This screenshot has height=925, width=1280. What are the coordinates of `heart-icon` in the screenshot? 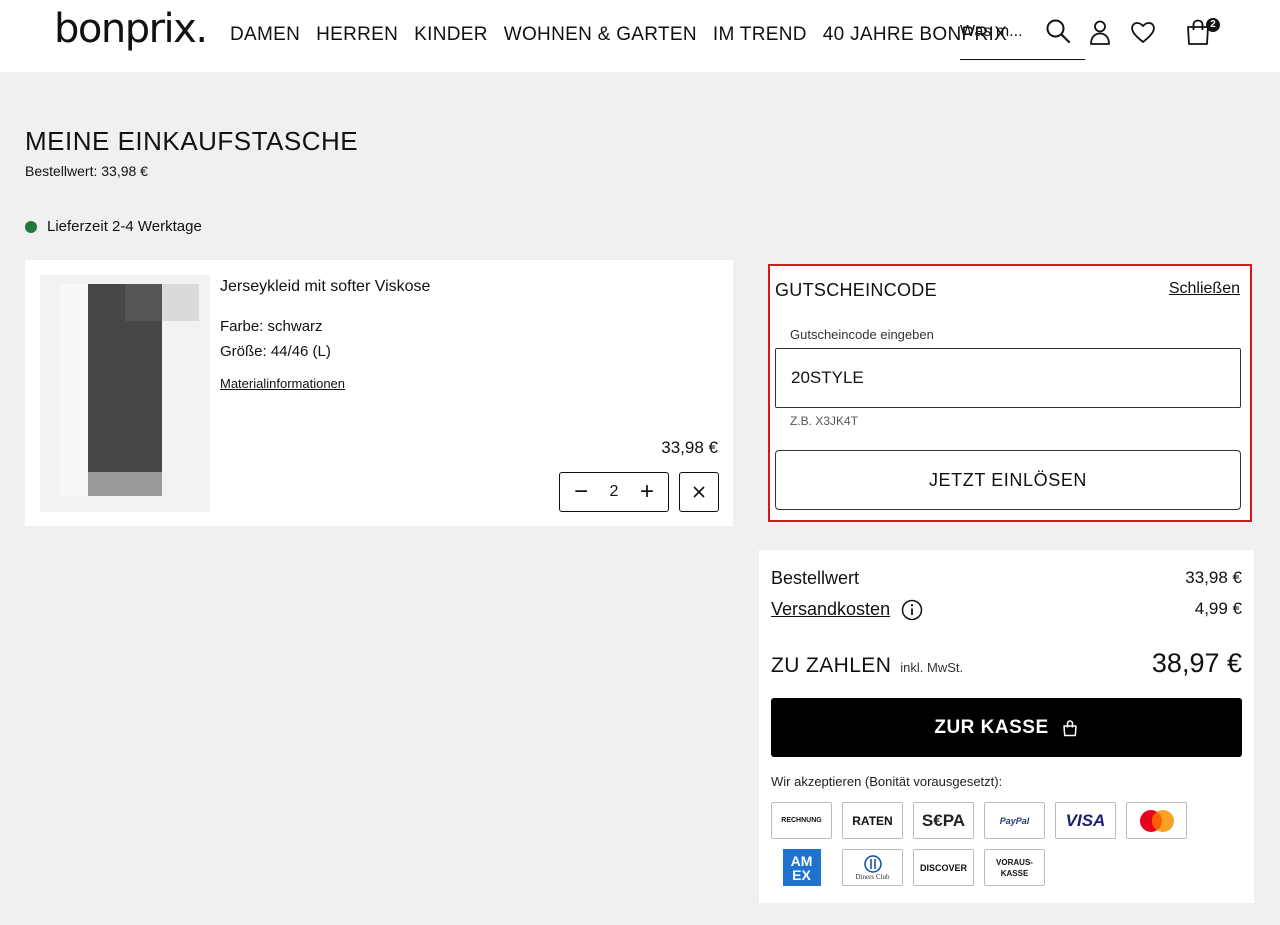 It's located at (1143, 32).